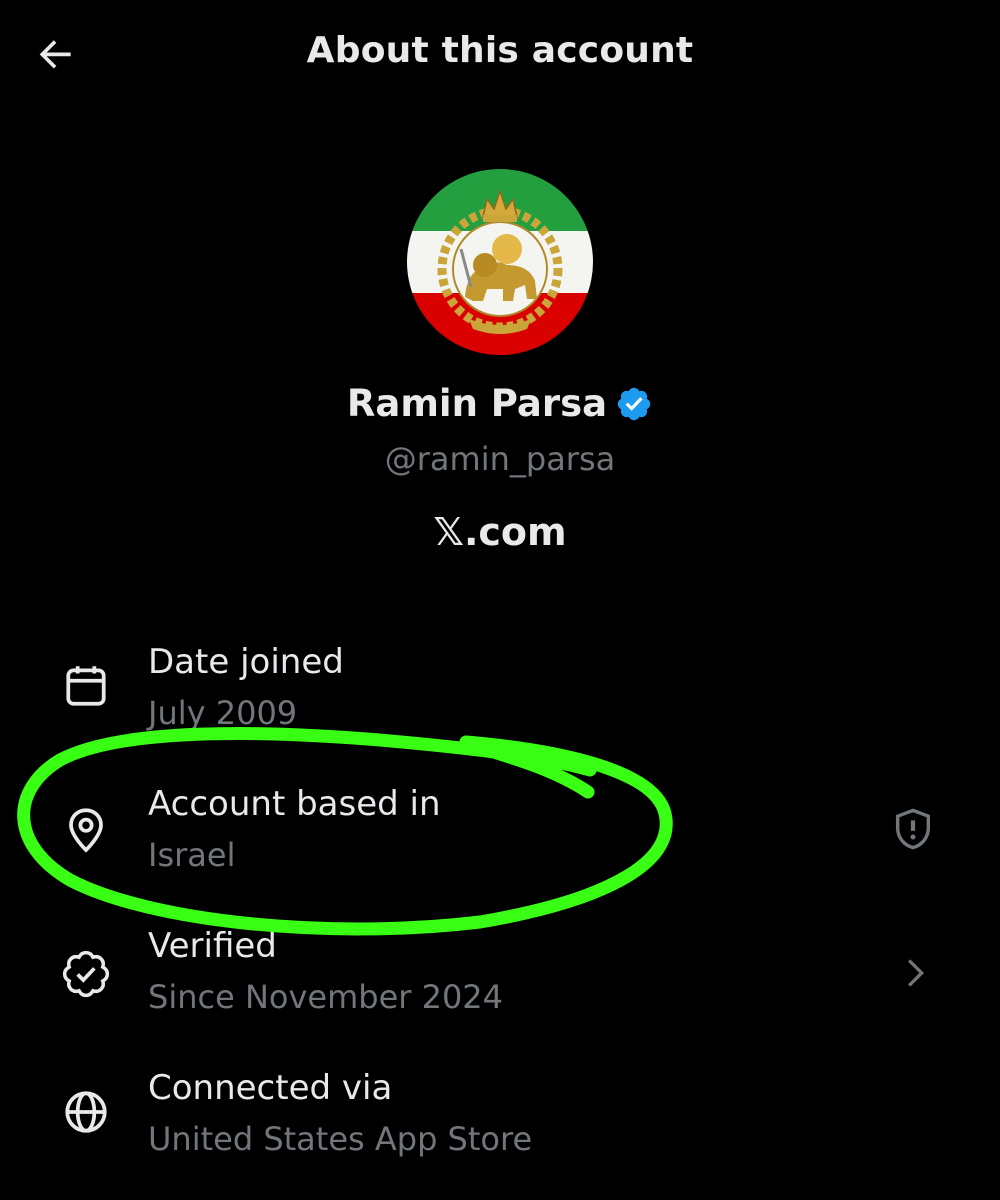 Image resolution: width=1000 pixels, height=1200 pixels. What do you see at coordinates (86, 1112) in the screenshot?
I see `globe-icon` at bounding box center [86, 1112].